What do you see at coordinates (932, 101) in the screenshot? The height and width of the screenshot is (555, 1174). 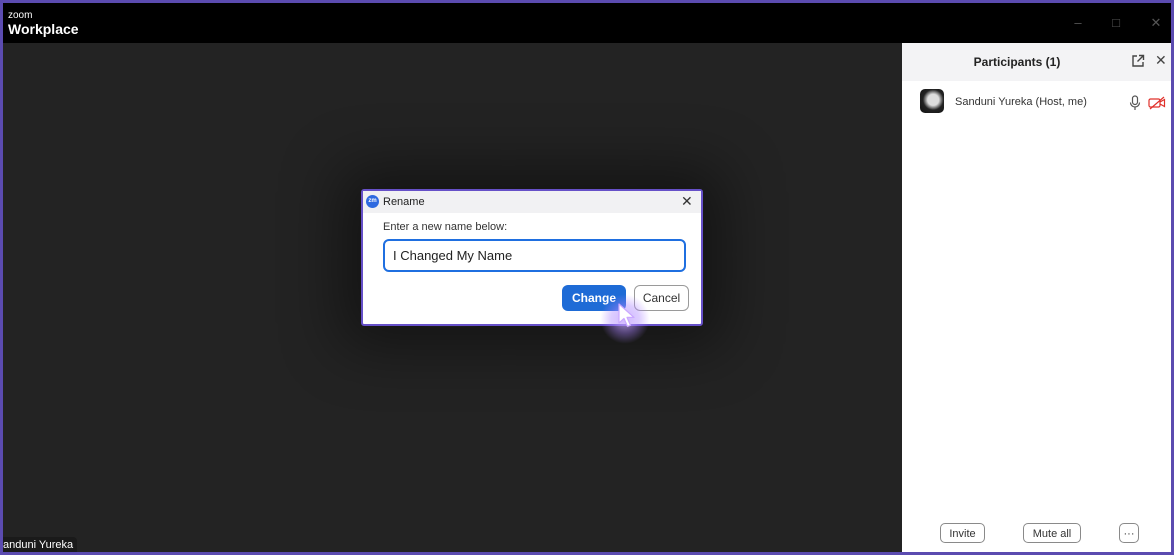 I see `avatar` at bounding box center [932, 101].